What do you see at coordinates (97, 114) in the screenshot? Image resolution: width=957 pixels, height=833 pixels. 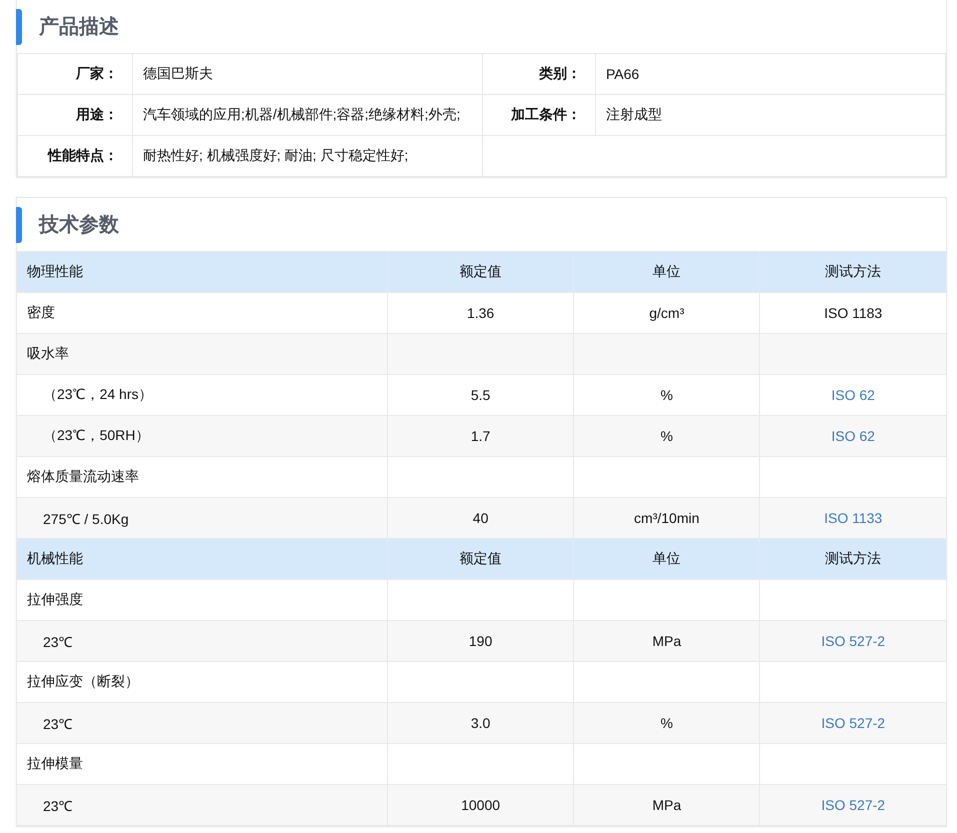 I see `field-label: 用途：` at bounding box center [97, 114].